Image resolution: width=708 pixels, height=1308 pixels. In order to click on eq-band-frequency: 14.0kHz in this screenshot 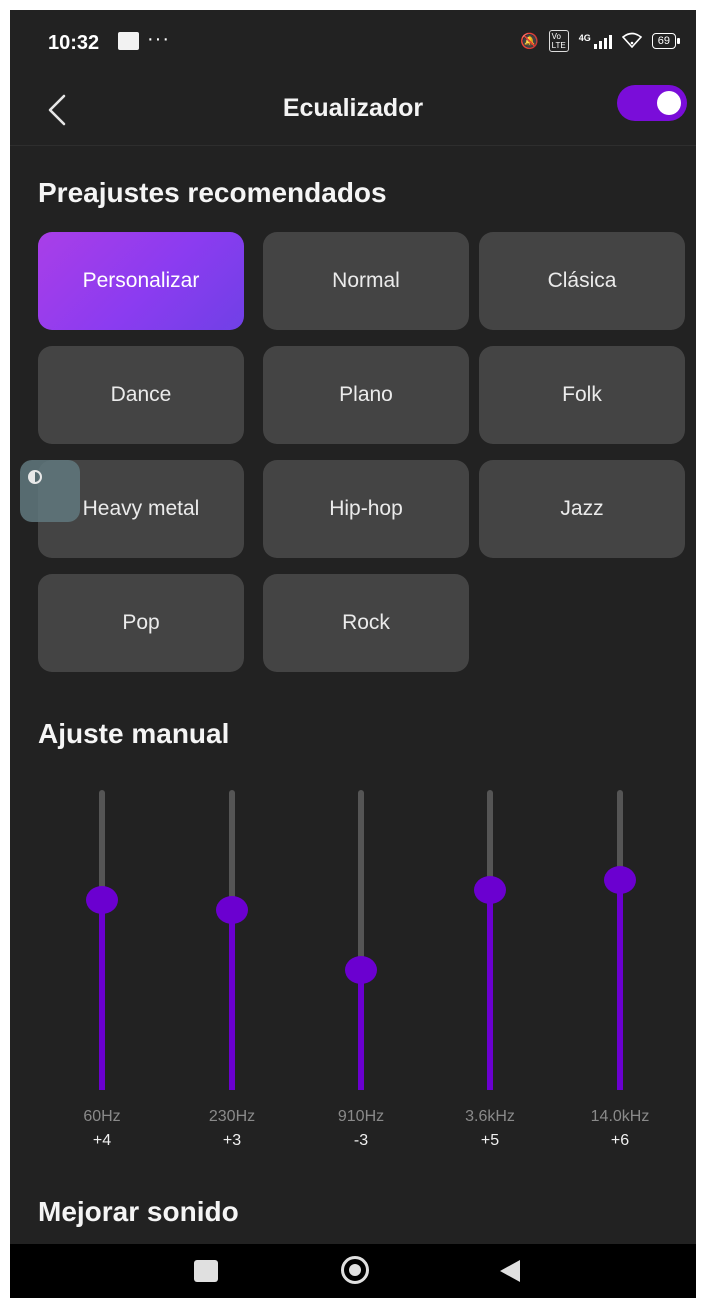, I will do `click(620, 1116)`.